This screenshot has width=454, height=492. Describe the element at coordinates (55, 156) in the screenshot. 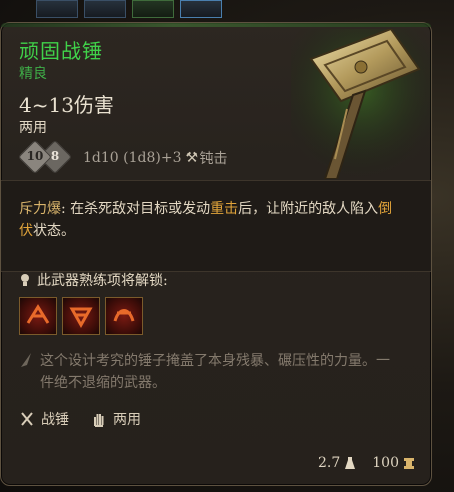

I see `d8-label: 8` at that location.